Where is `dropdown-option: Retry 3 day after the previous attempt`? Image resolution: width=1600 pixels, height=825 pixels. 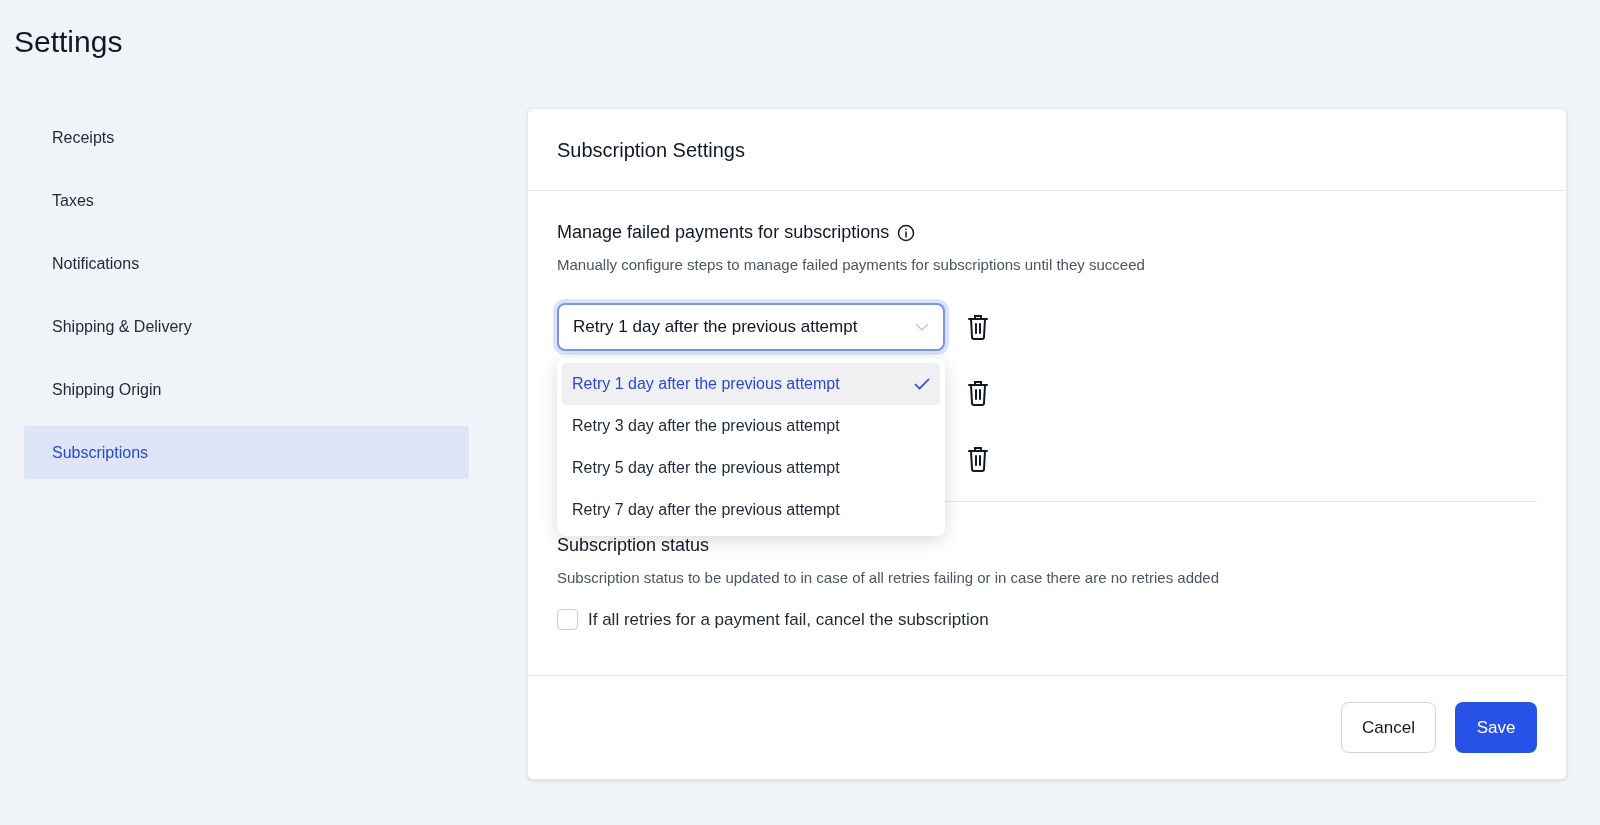
dropdown-option: Retry 3 day after the previous attempt is located at coordinates (751, 425).